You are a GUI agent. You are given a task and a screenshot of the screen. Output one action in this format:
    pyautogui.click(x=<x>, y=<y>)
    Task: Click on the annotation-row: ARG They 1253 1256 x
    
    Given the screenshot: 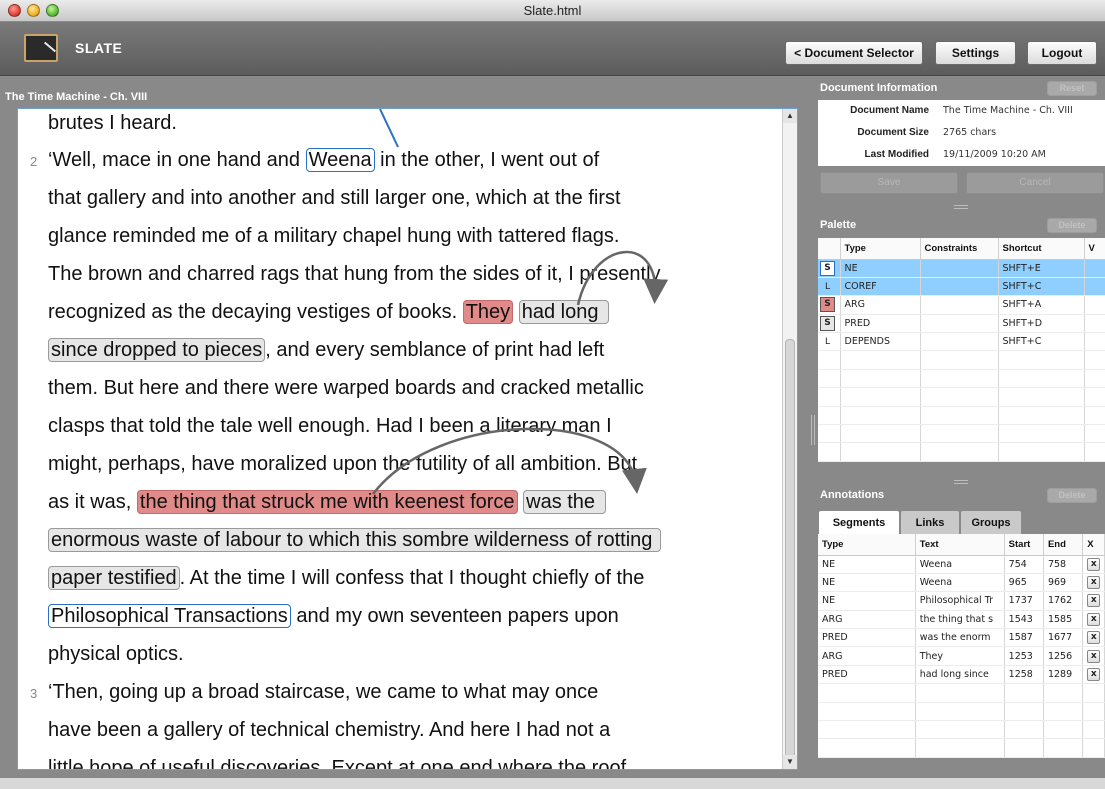 What is the action you would take?
    pyautogui.click(x=961, y=656)
    